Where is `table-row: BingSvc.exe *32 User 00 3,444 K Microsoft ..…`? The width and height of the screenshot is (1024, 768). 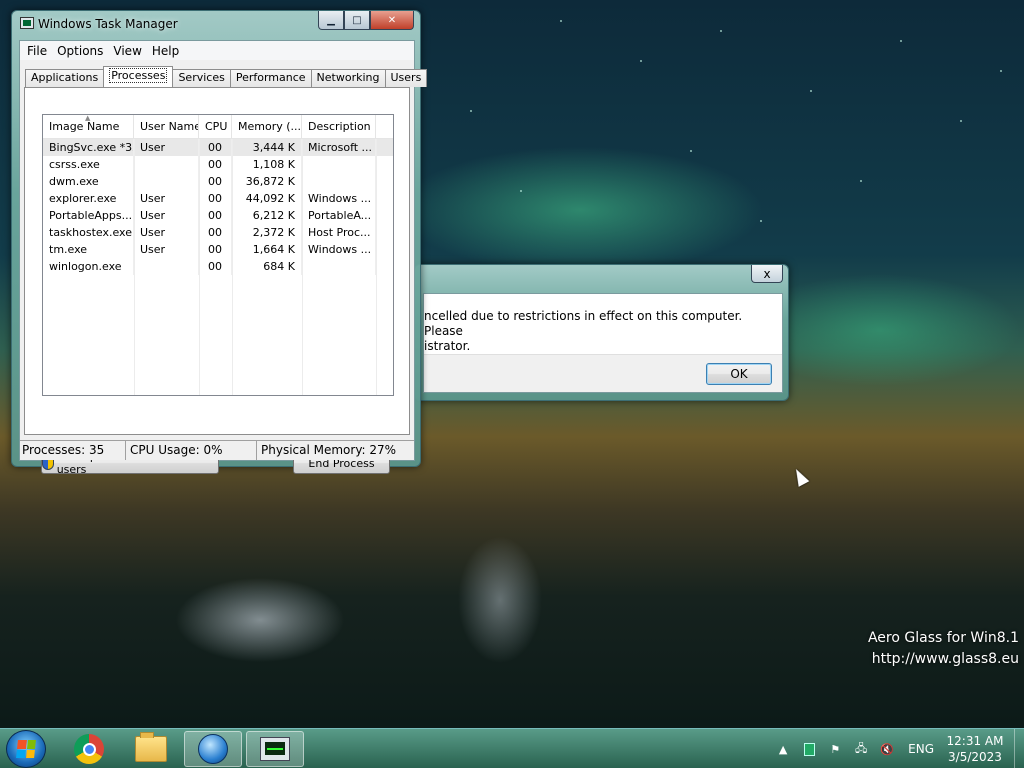 table-row: BingSvc.exe *32 User 00 3,444 K Microsoft ..… is located at coordinates (218, 147).